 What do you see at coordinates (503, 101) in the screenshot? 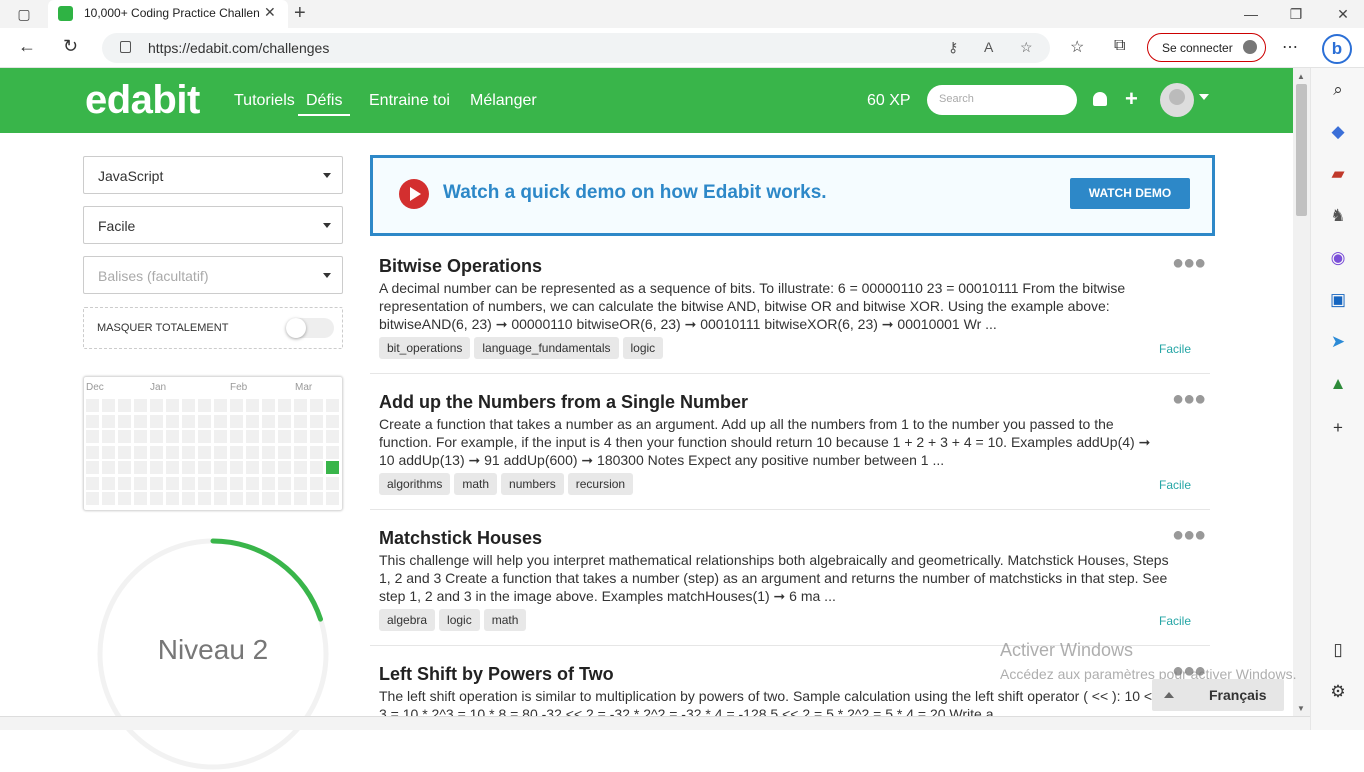
I see `nav-shuffle: Mélanger` at bounding box center [503, 101].